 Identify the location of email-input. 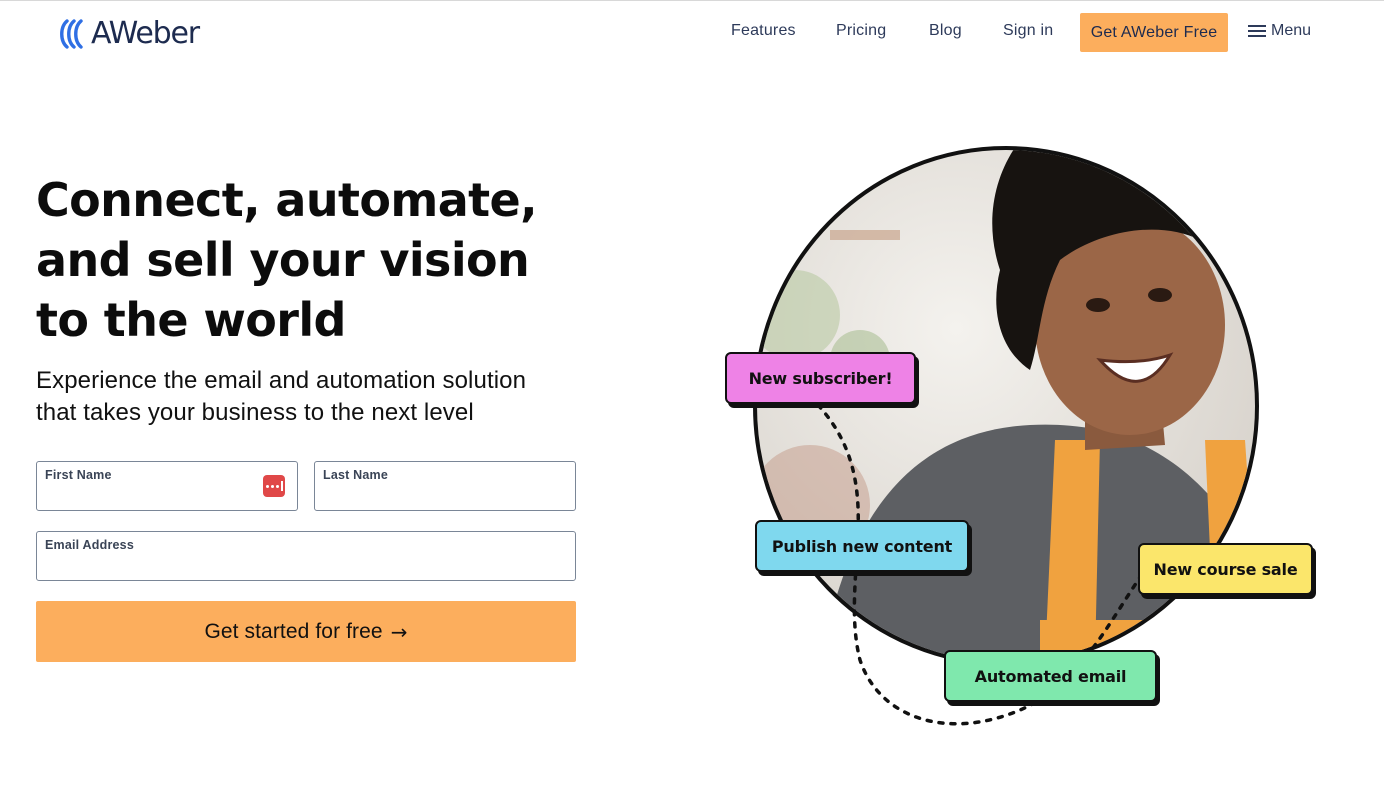
(306, 565).